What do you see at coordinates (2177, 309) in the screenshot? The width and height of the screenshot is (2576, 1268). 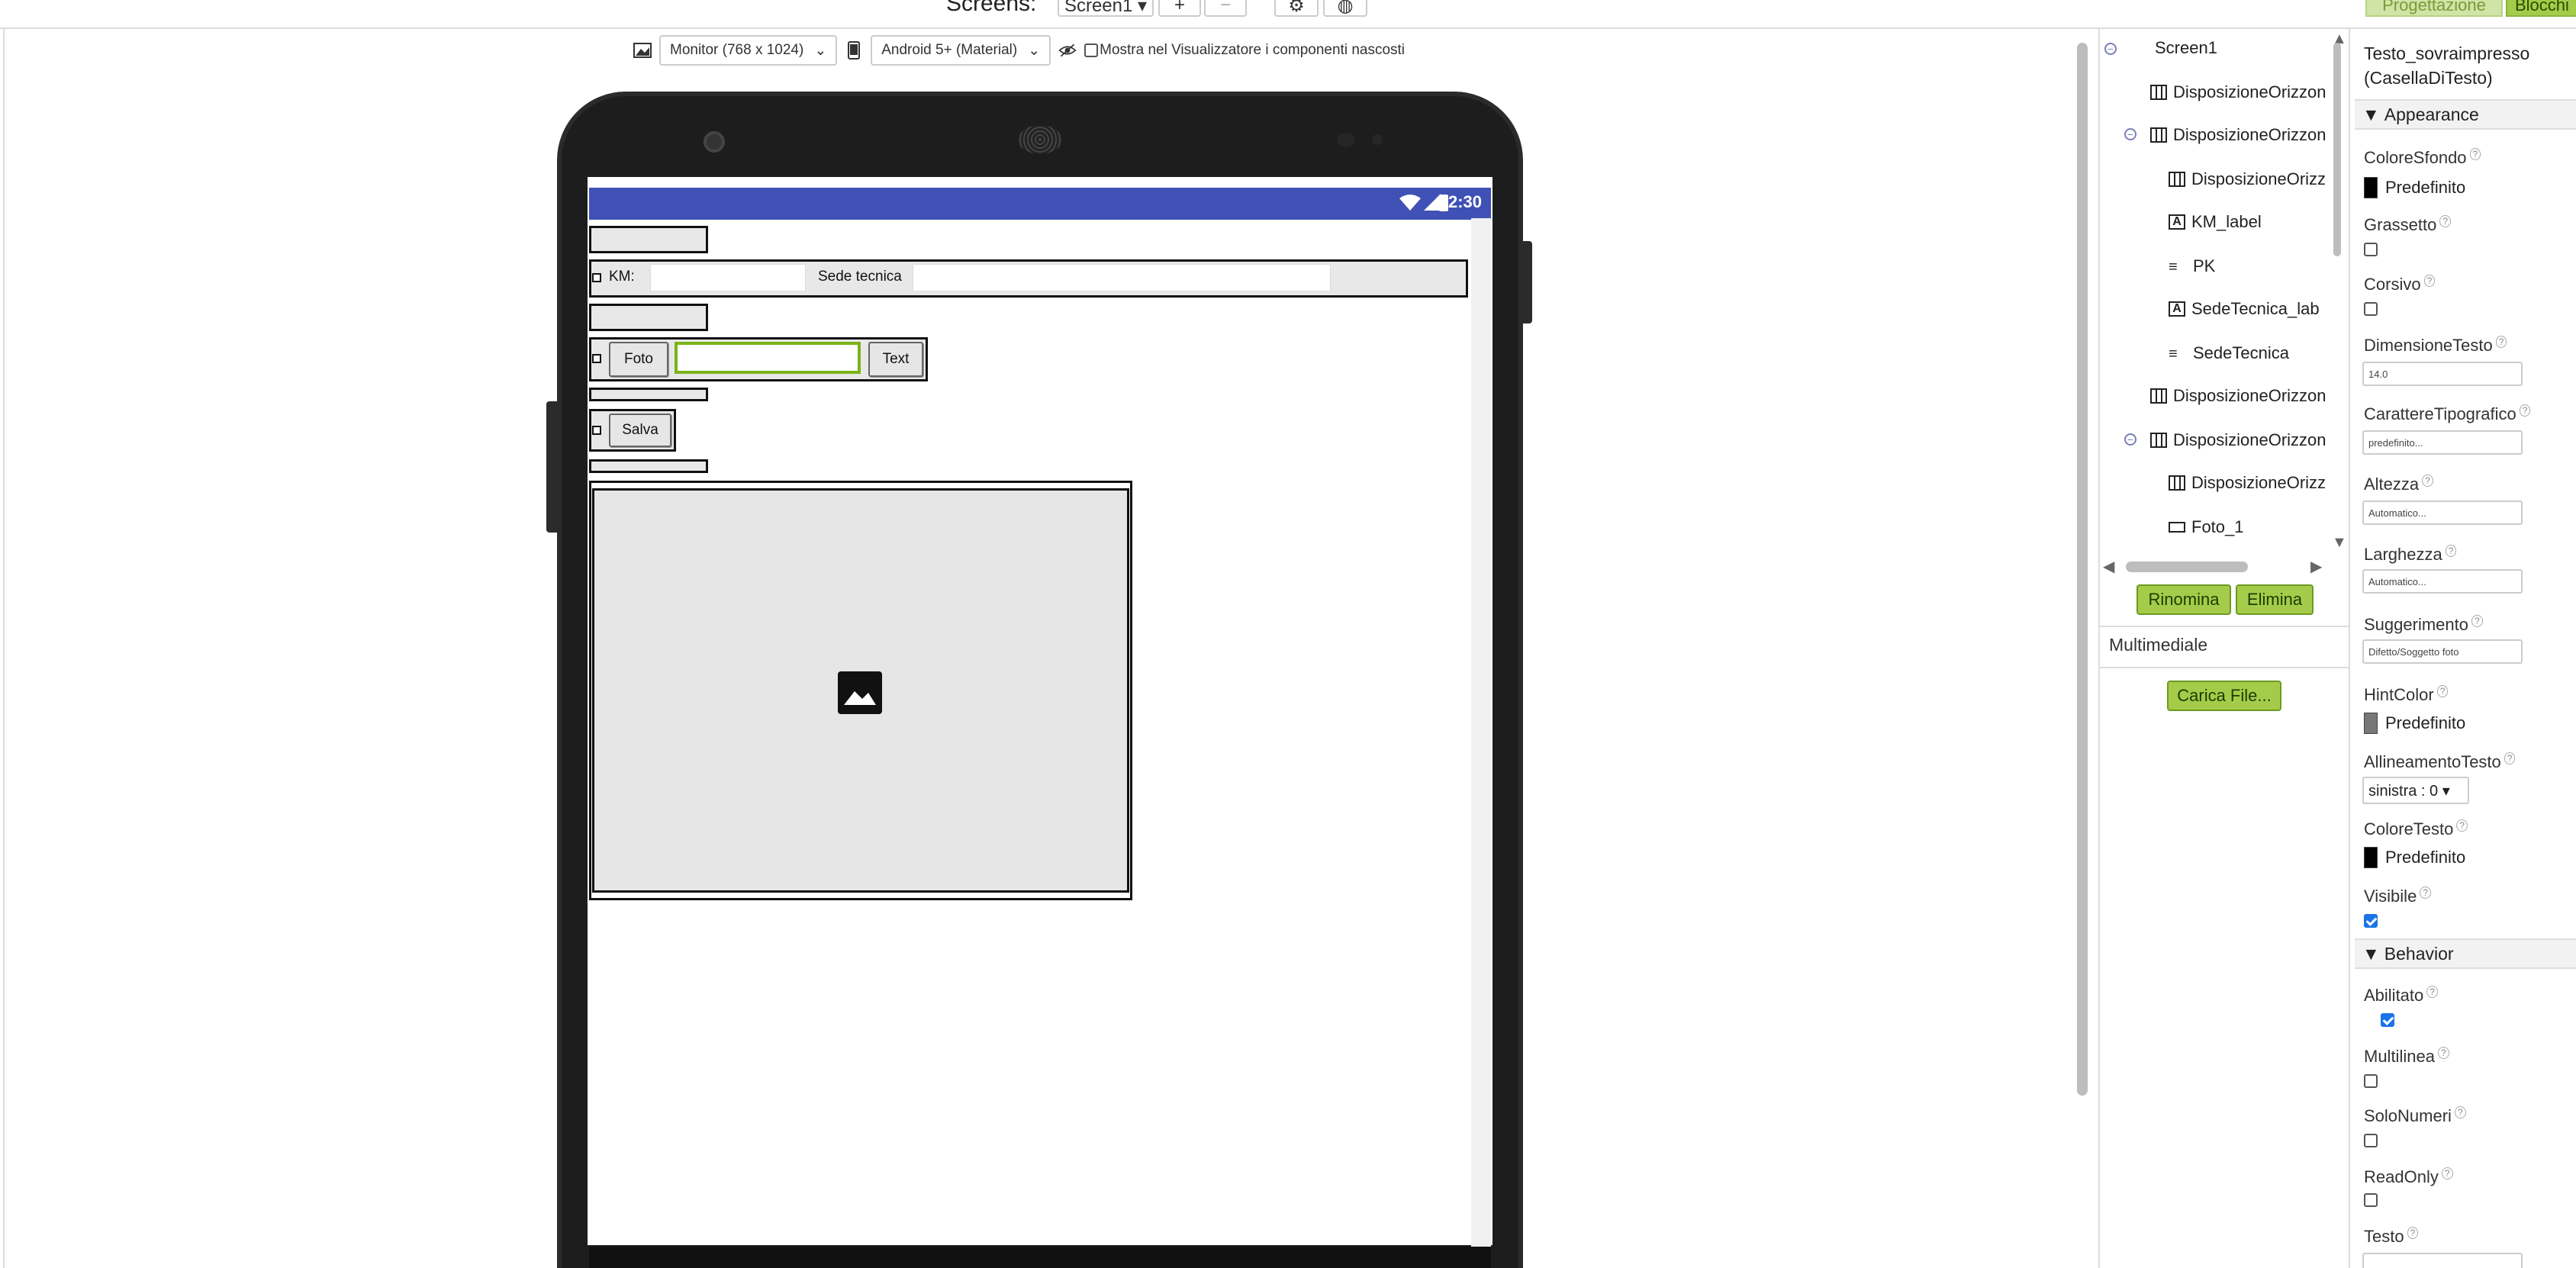 I see `label-icon: A` at bounding box center [2177, 309].